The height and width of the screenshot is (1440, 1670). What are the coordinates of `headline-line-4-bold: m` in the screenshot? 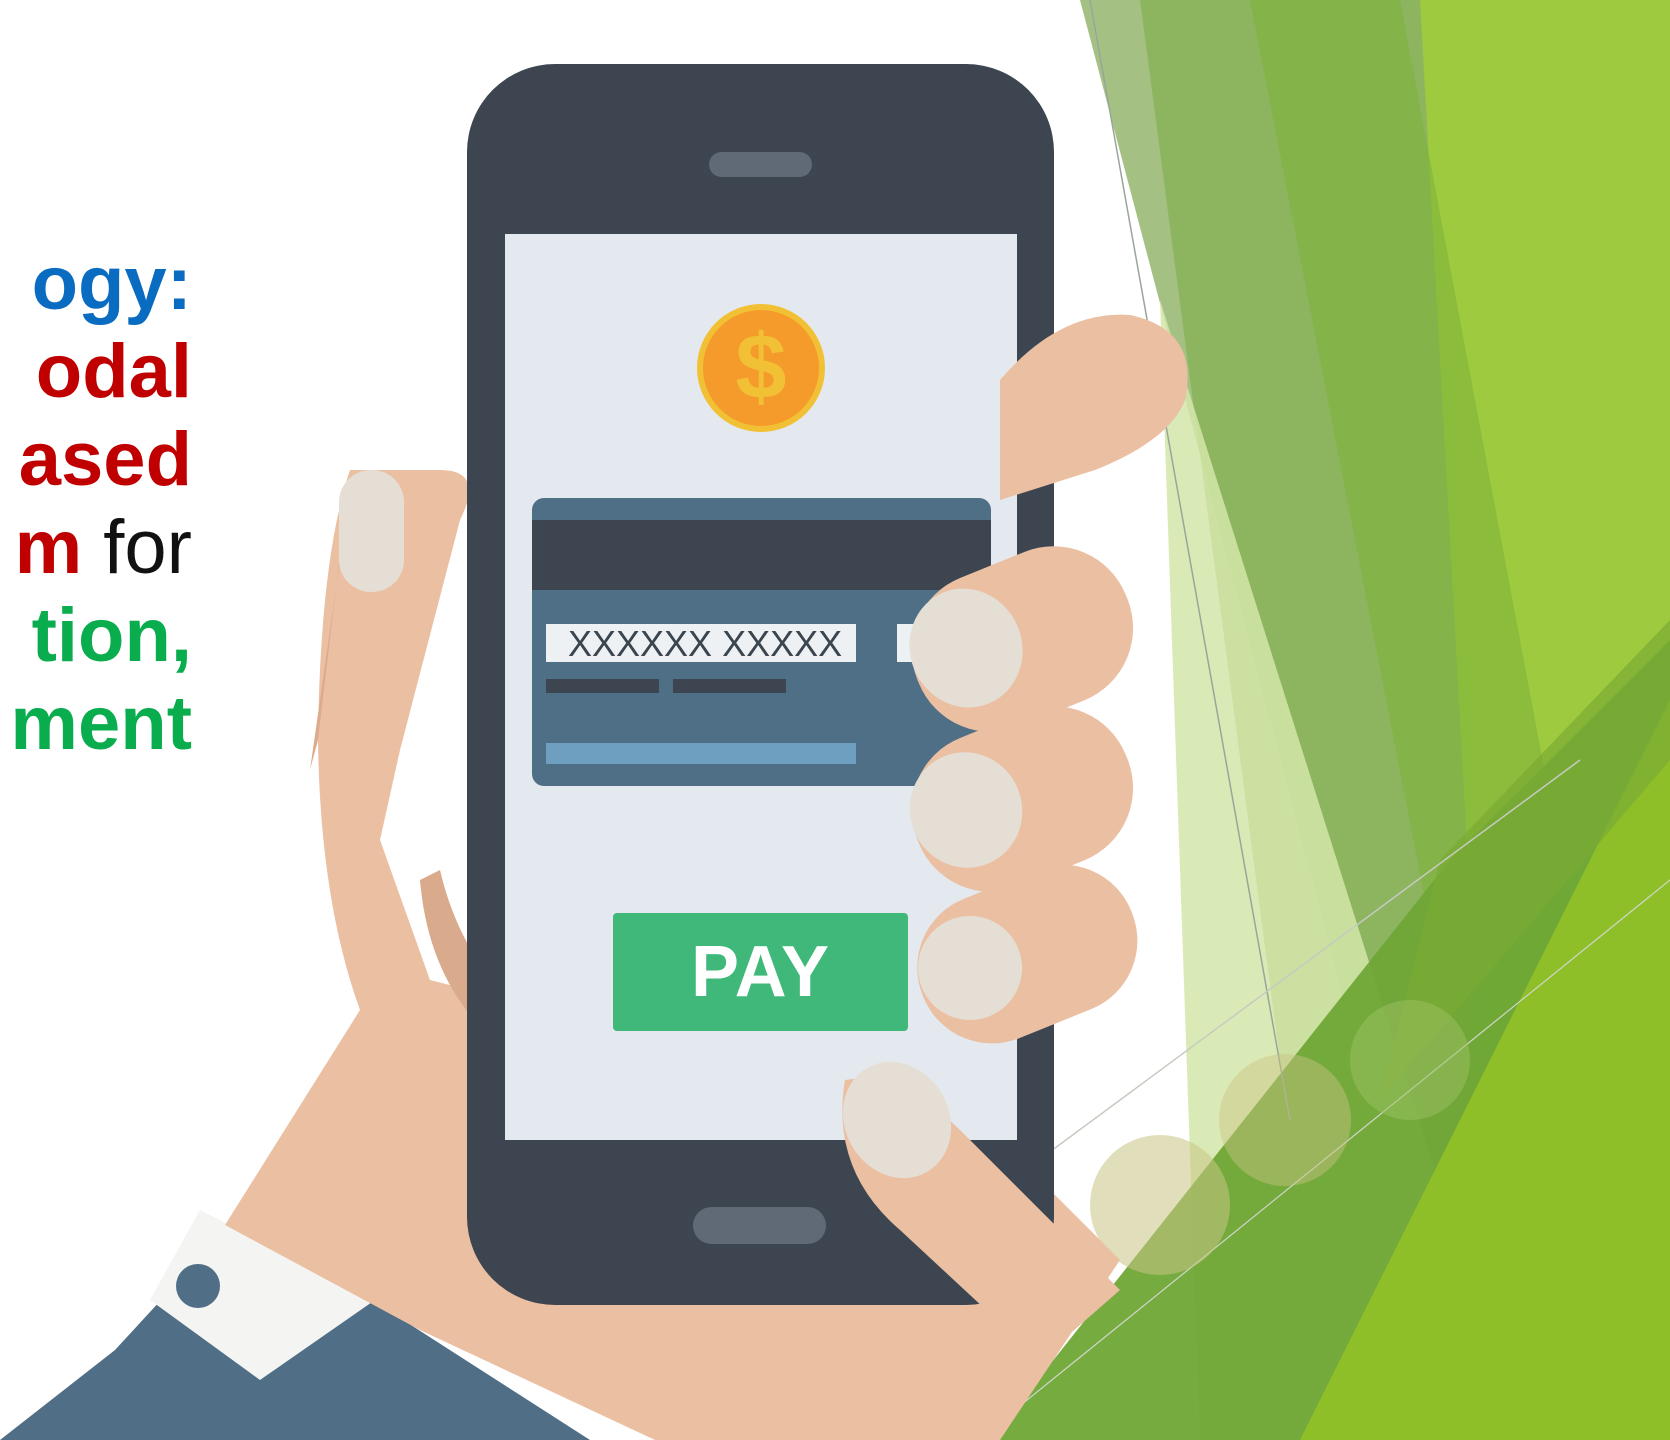 It's located at (48, 547).